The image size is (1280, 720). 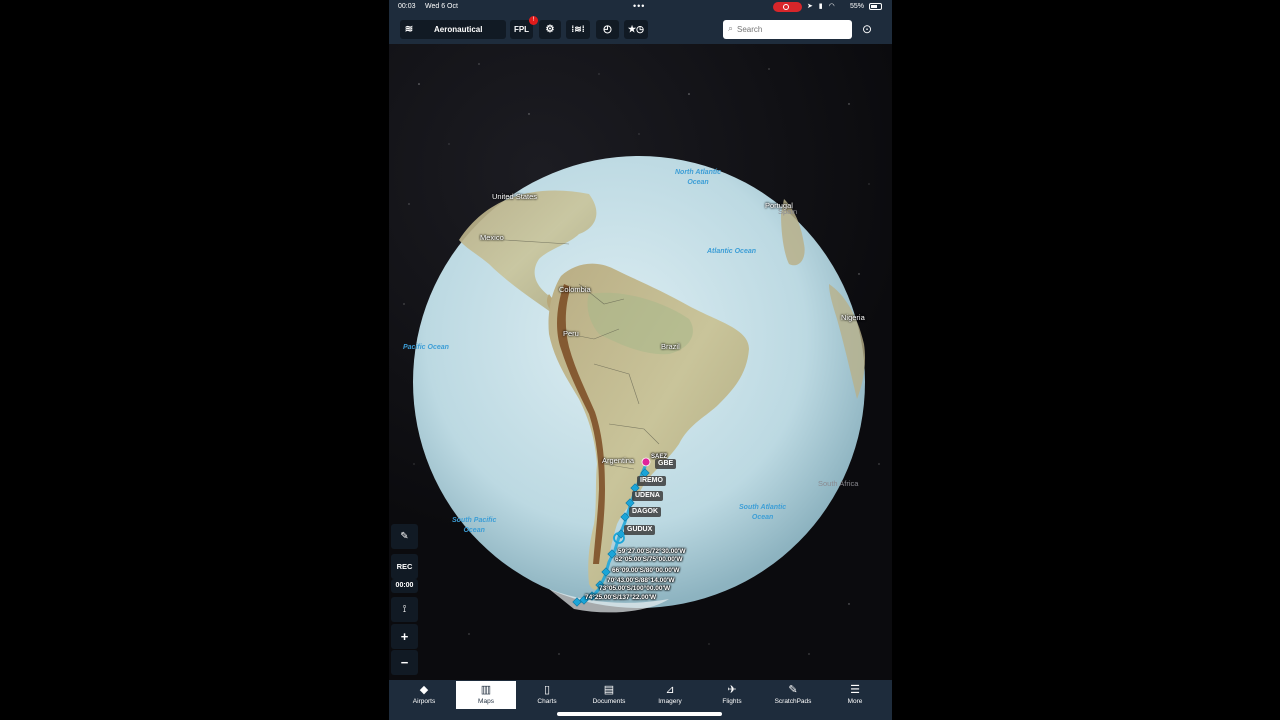 I want to click on search-icon: ⌕, so click(x=731, y=28).